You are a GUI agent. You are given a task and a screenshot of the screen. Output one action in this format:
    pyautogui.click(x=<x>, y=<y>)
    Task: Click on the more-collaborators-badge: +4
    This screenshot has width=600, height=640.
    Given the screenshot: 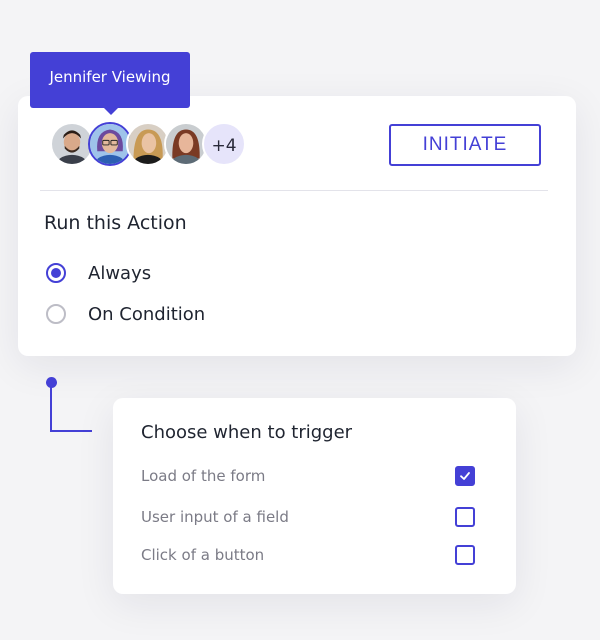 What is the action you would take?
    pyautogui.click(x=224, y=144)
    